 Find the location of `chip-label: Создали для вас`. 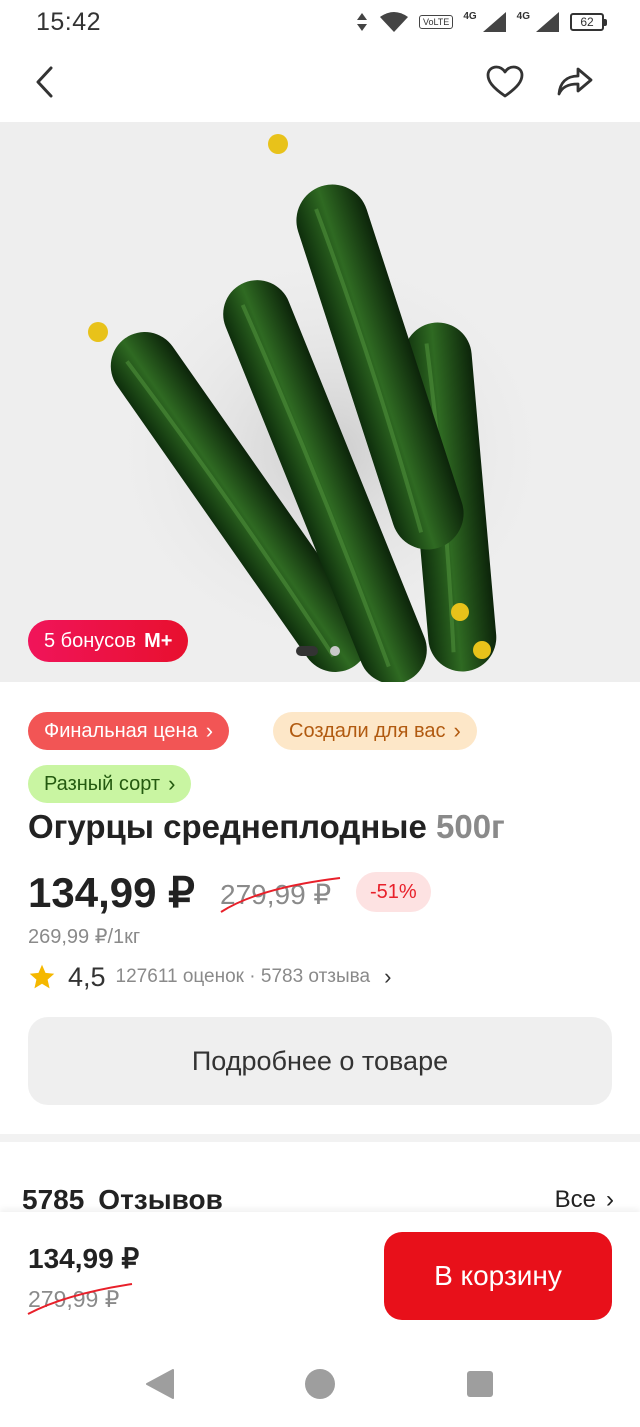

chip-label: Создали для вас is located at coordinates (367, 730).